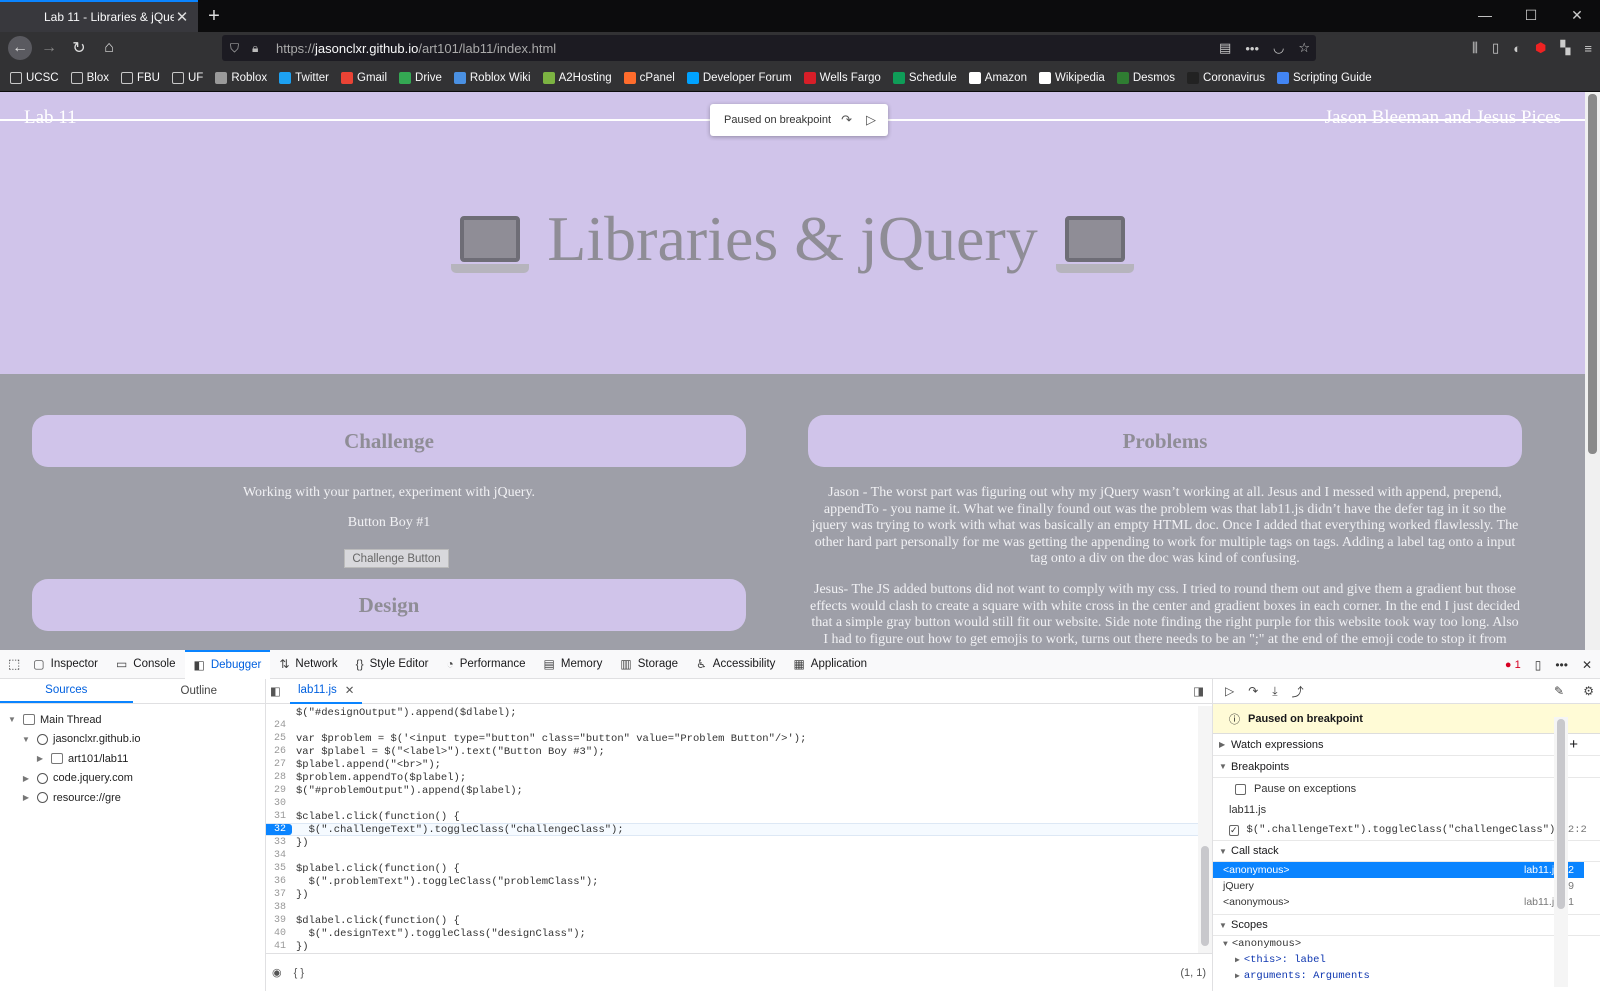  What do you see at coordinates (241, 77) in the screenshot?
I see `bookmark-item: Roblox` at bounding box center [241, 77].